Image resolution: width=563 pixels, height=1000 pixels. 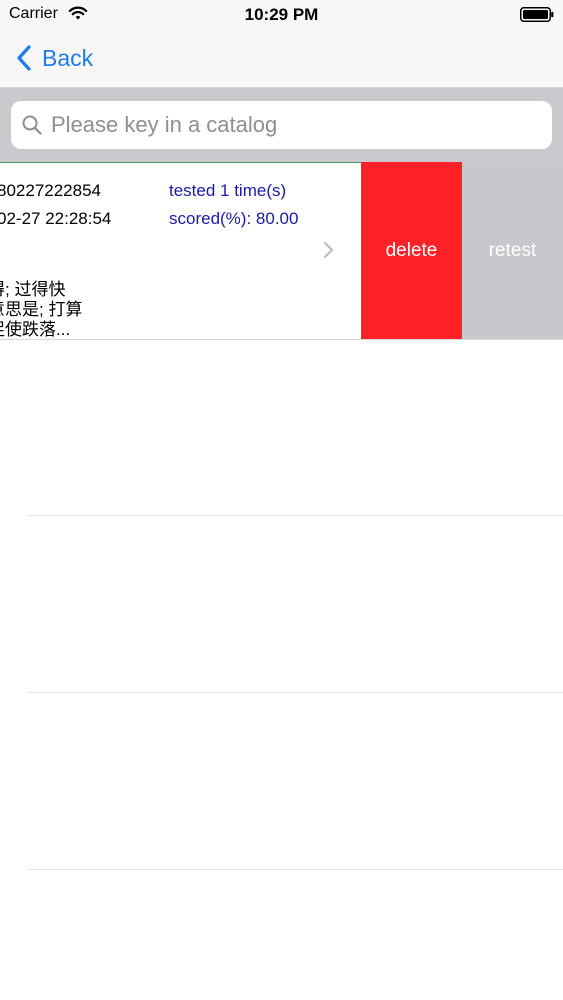 I want to click on back-button: Back, so click(x=53, y=58).